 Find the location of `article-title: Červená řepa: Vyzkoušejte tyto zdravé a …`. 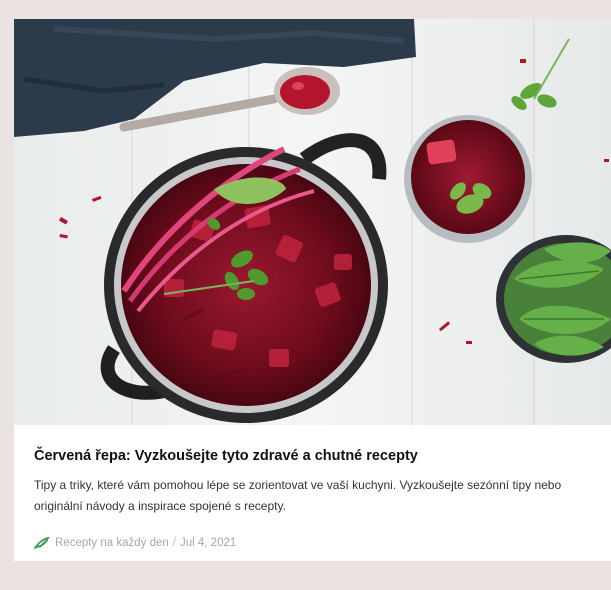

article-title: Červená řepa: Vyzkoušejte tyto zdravé a … is located at coordinates (314, 456).